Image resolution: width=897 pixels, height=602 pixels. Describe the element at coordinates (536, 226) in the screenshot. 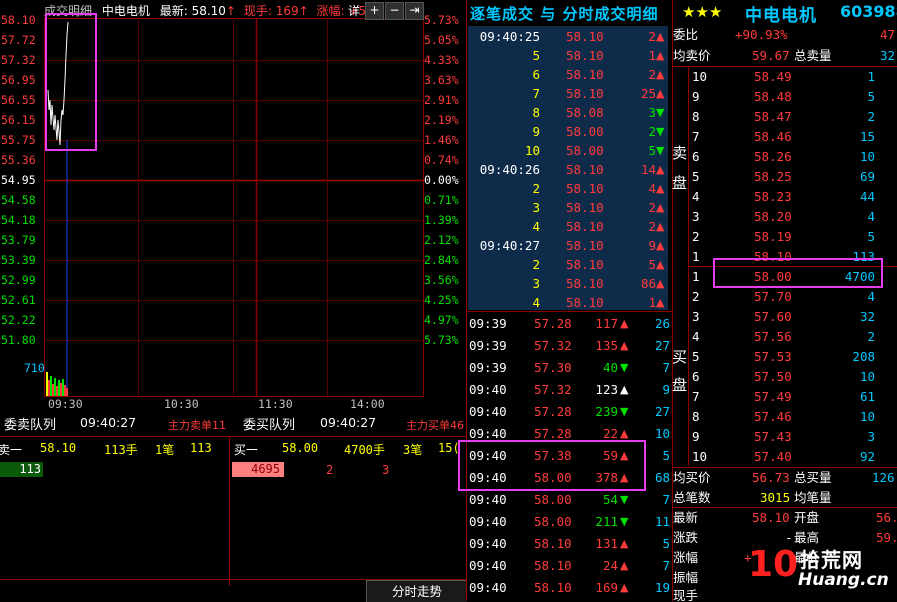

I see `tick-time: 4` at that location.